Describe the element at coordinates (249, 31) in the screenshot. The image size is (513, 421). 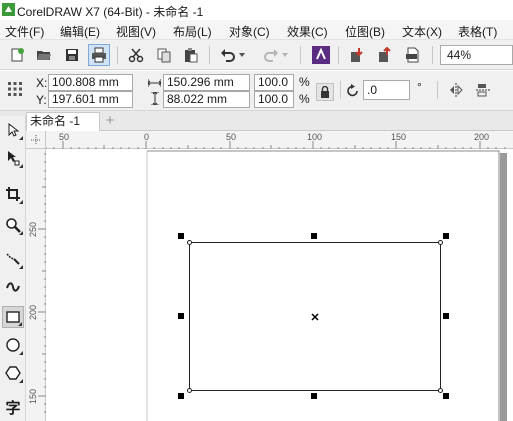
I see `menu-object: 对象(C)` at that location.